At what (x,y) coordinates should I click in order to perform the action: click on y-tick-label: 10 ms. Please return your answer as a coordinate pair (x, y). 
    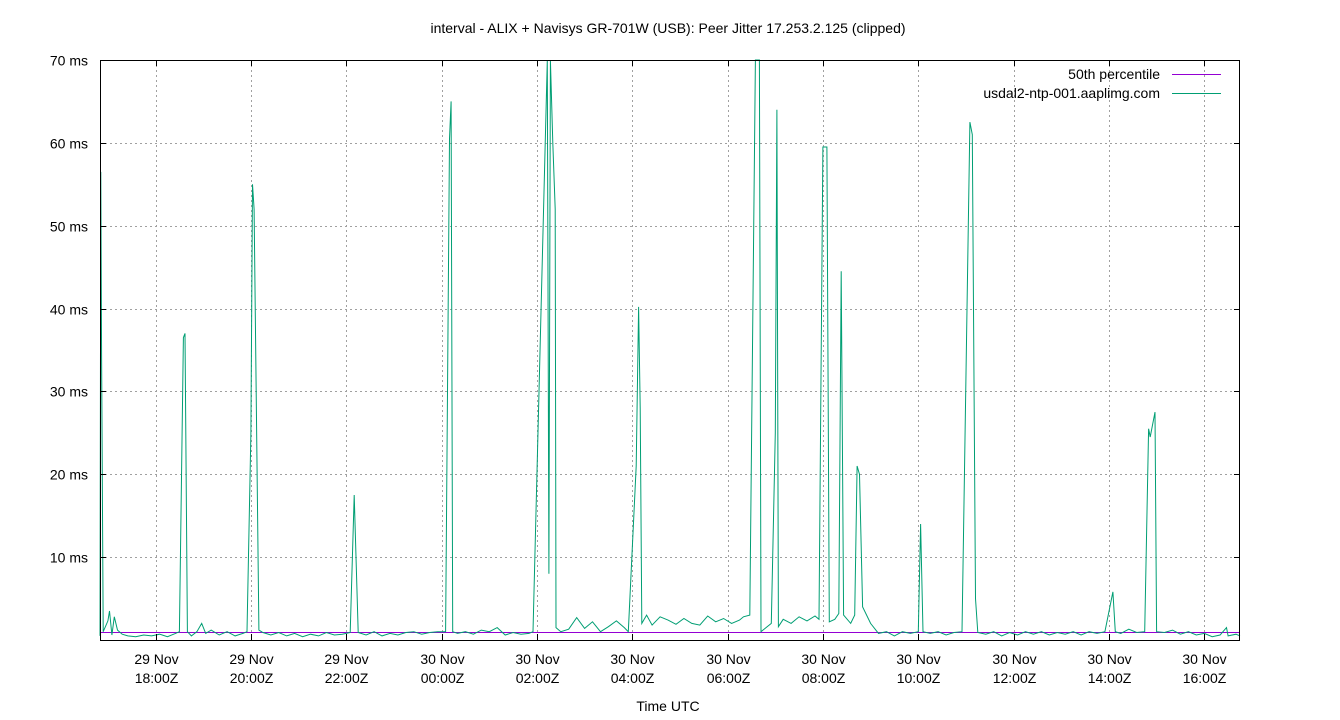
    Looking at the image, I should click on (69, 558).